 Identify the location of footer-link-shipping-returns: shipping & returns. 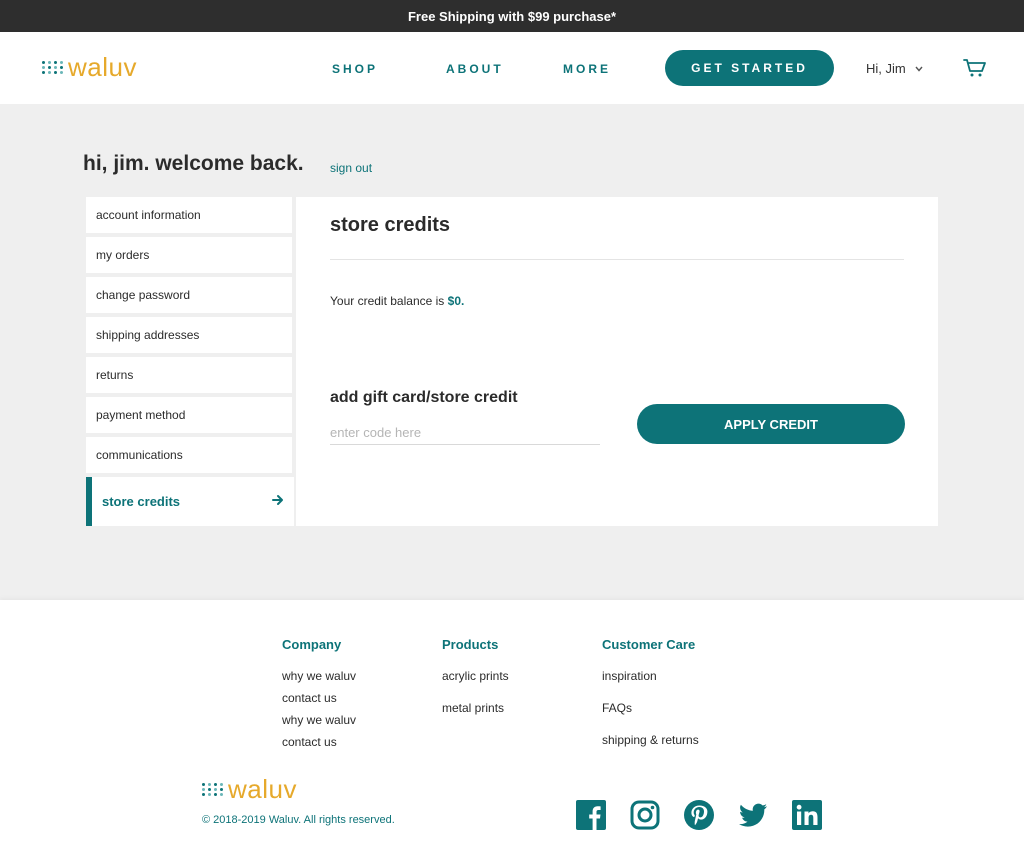
(650, 740).